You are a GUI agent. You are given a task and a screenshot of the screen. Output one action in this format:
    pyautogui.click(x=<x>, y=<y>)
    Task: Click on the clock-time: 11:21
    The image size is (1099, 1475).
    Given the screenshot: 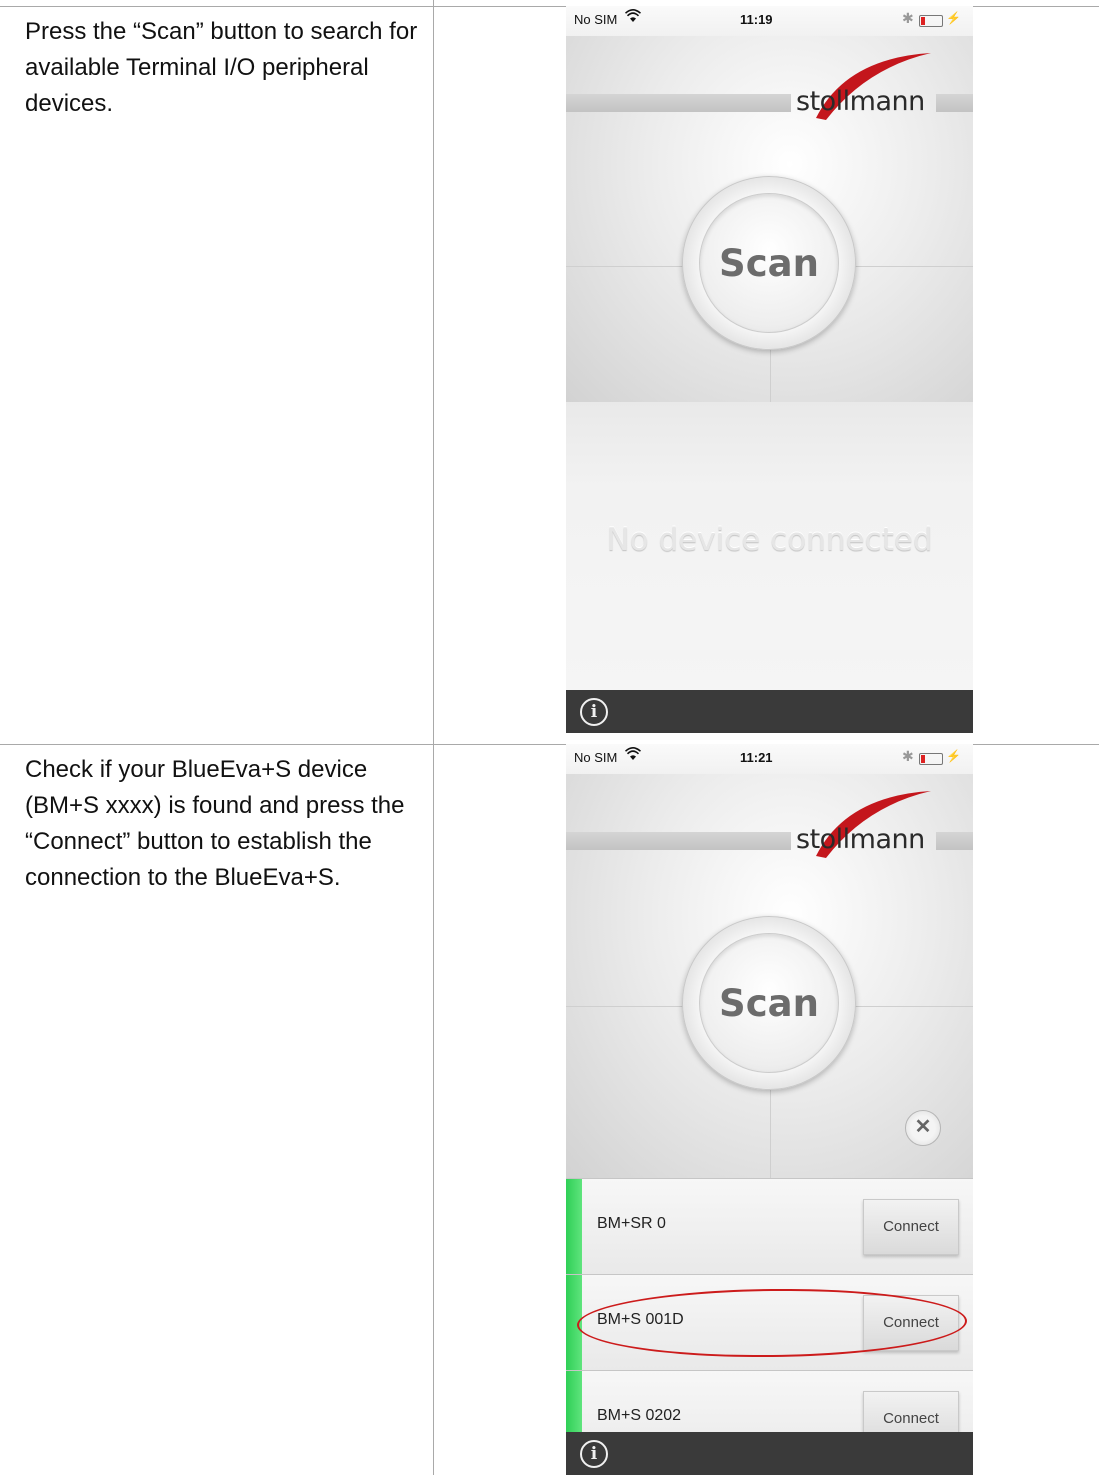 What is the action you would take?
    pyautogui.click(x=756, y=757)
    